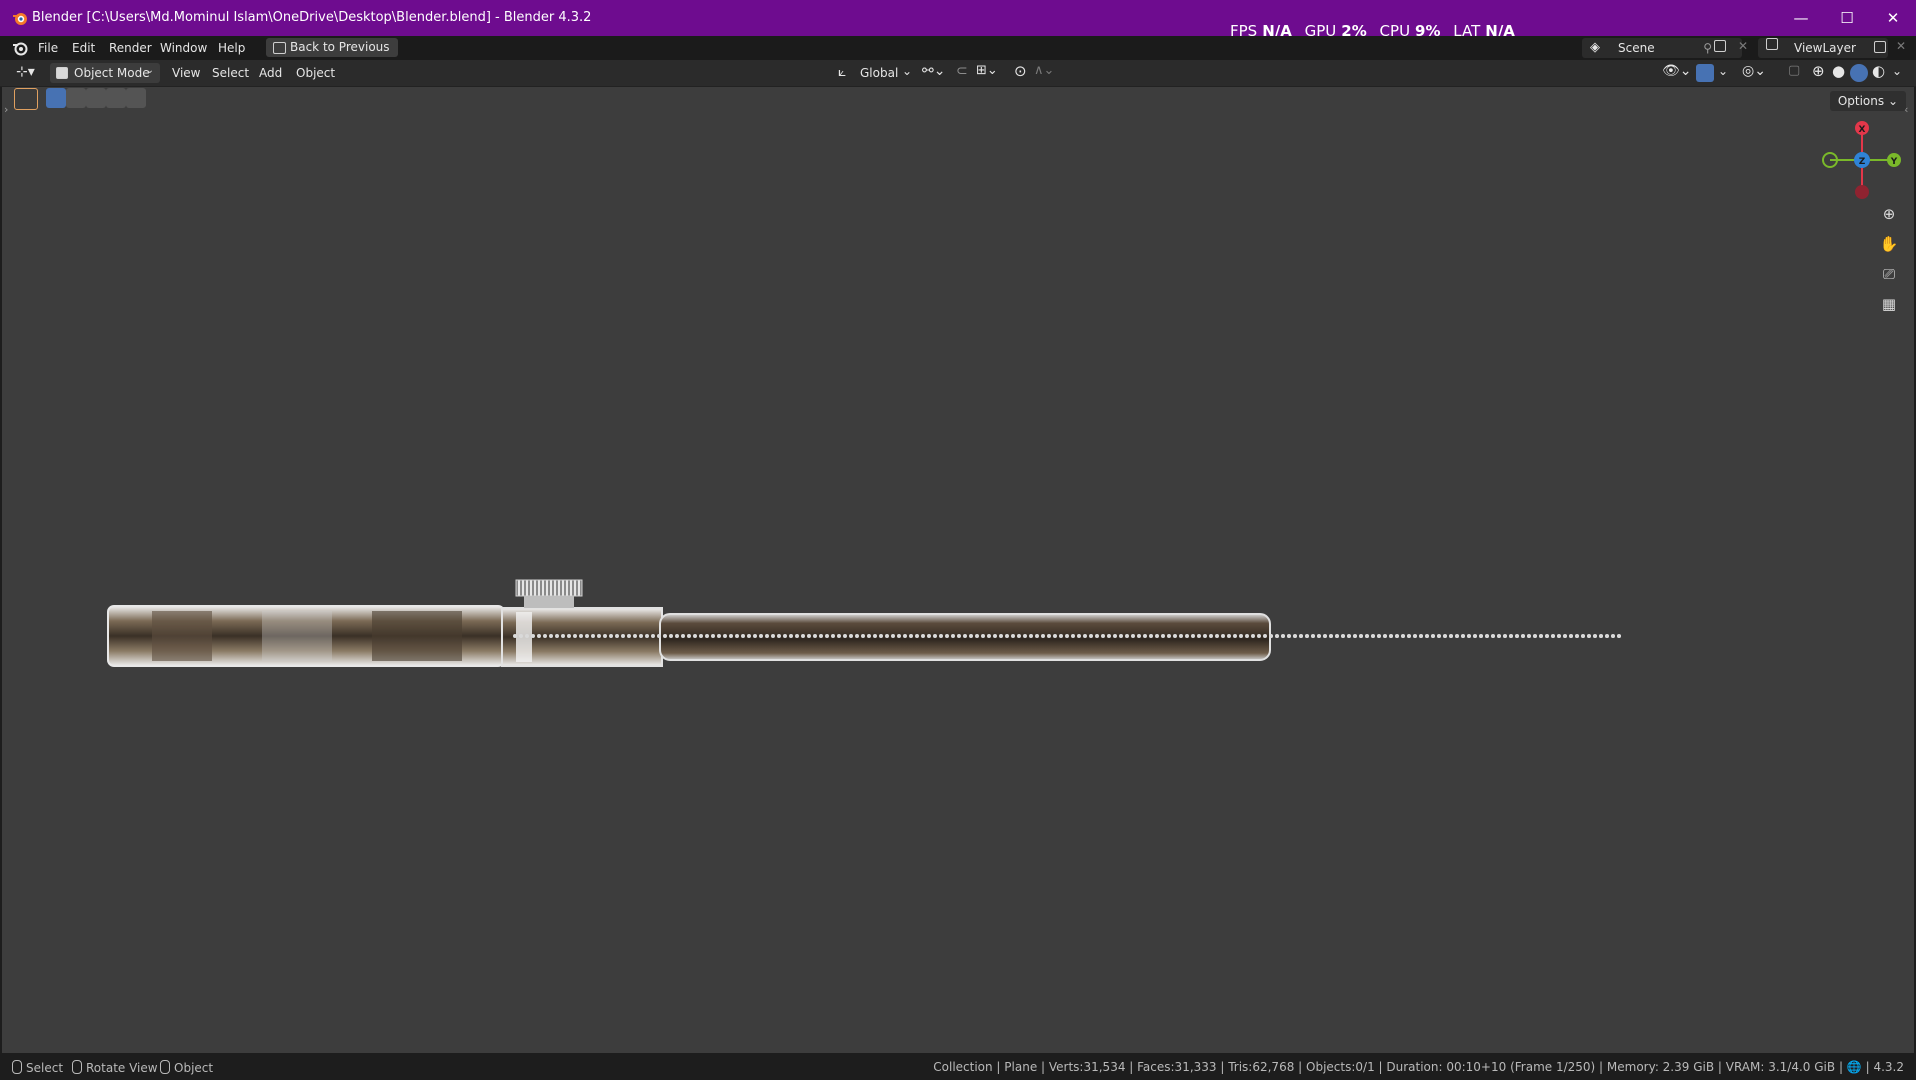 The width and height of the screenshot is (1916, 1080). Describe the element at coordinates (165, 1067) in the screenshot. I see `mouse-right-icon` at that location.